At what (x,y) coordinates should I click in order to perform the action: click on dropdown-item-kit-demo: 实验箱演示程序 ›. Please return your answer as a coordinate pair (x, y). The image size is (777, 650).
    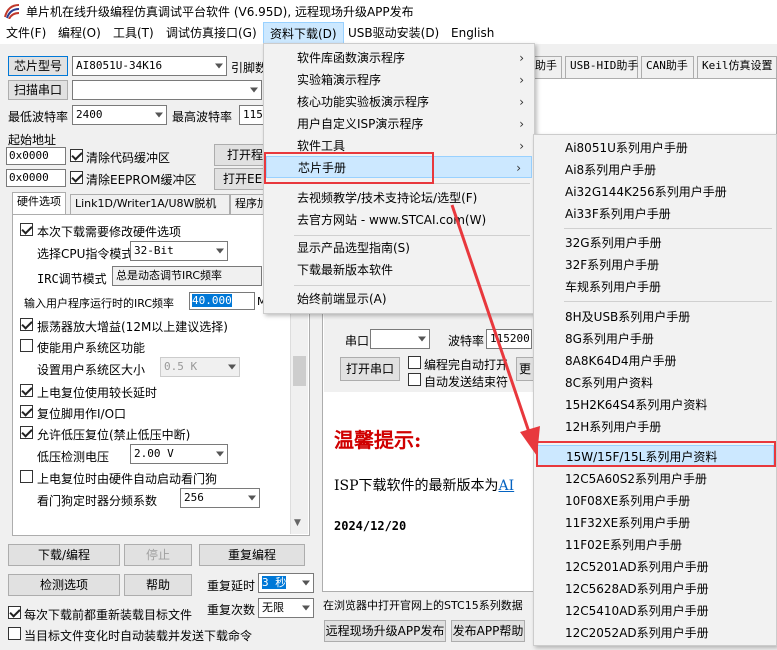
    Looking at the image, I should click on (399, 80).